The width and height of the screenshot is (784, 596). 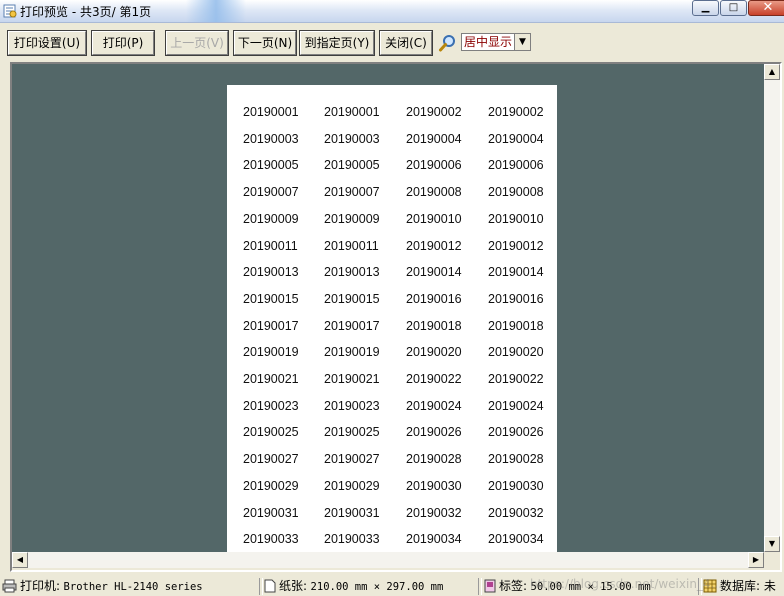 I want to click on close-preview-button: 关闭(C), so click(x=406, y=43).